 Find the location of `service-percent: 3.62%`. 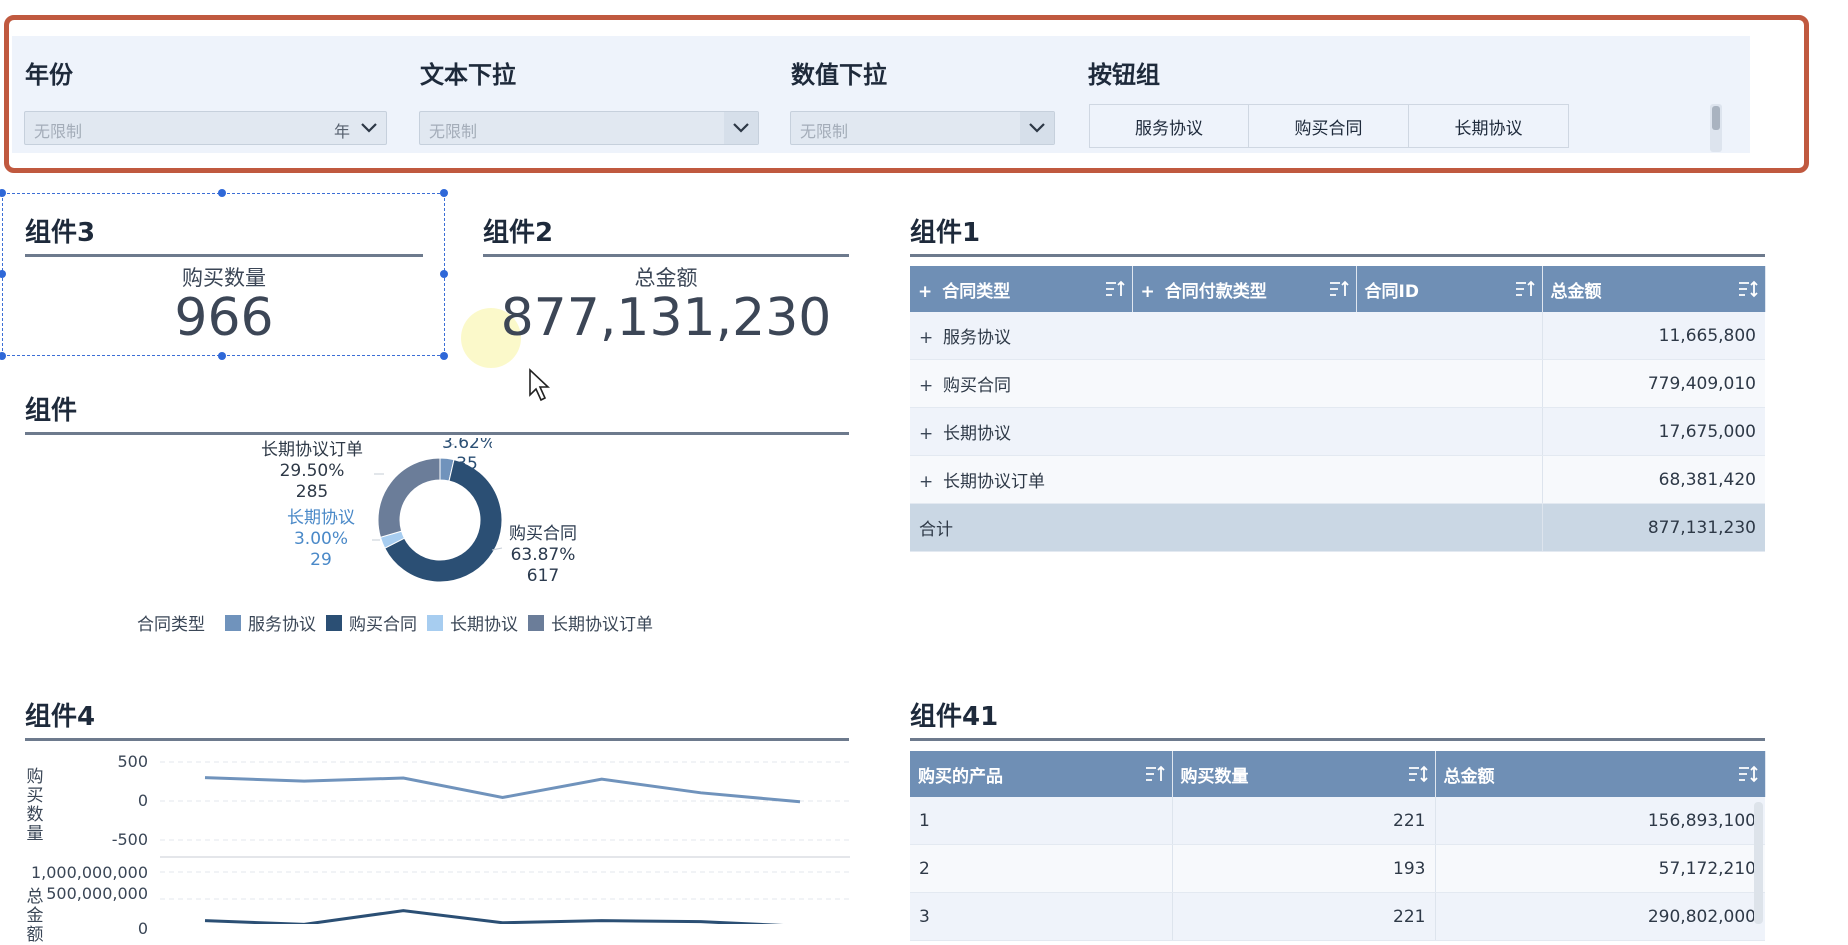

service-percent: 3.62% is located at coordinates (467, 445).